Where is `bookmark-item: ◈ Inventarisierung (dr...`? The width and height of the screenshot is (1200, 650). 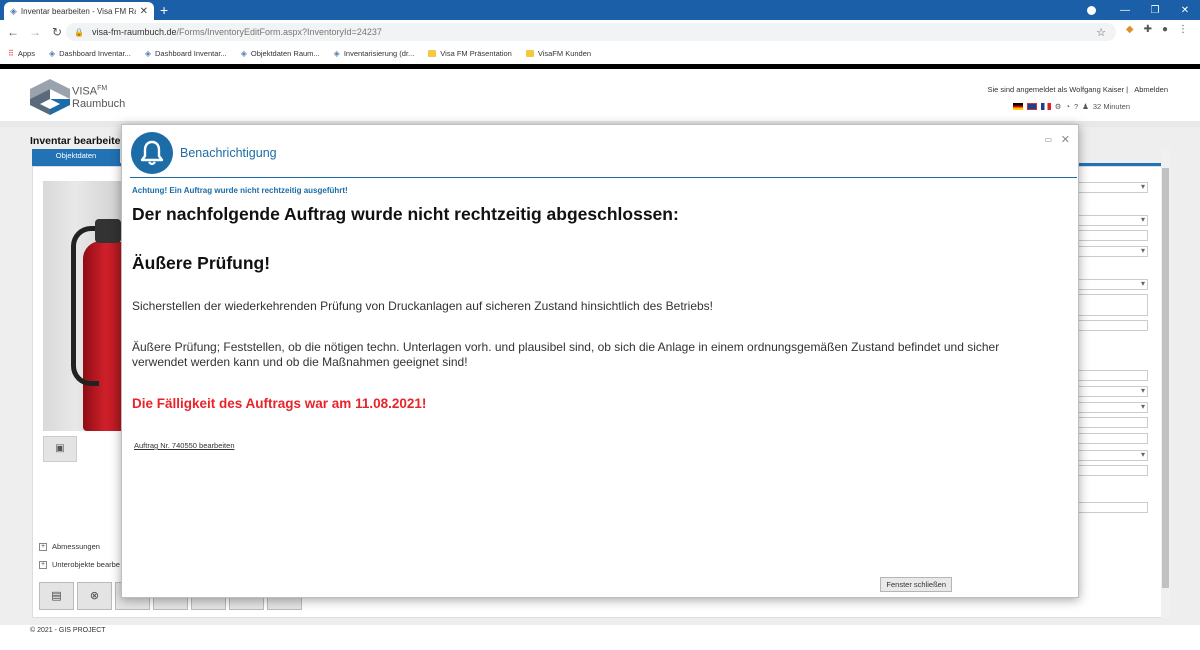 bookmark-item: ◈ Inventarisierung (dr... is located at coordinates (374, 53).